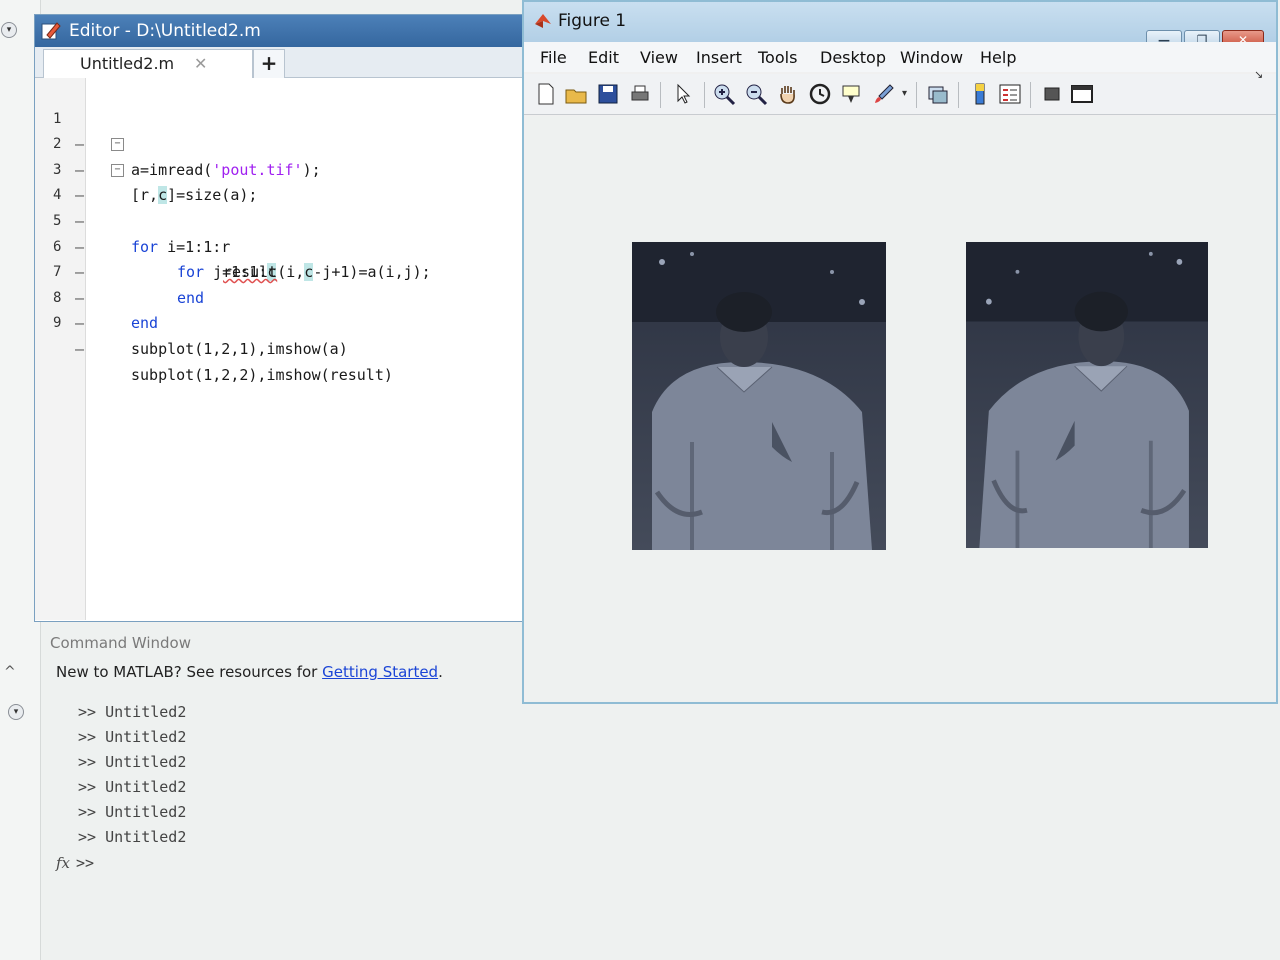  Describe the element at coordinates (280, 283) in the screenshot. I see `code-line: 7 – end` at that location.